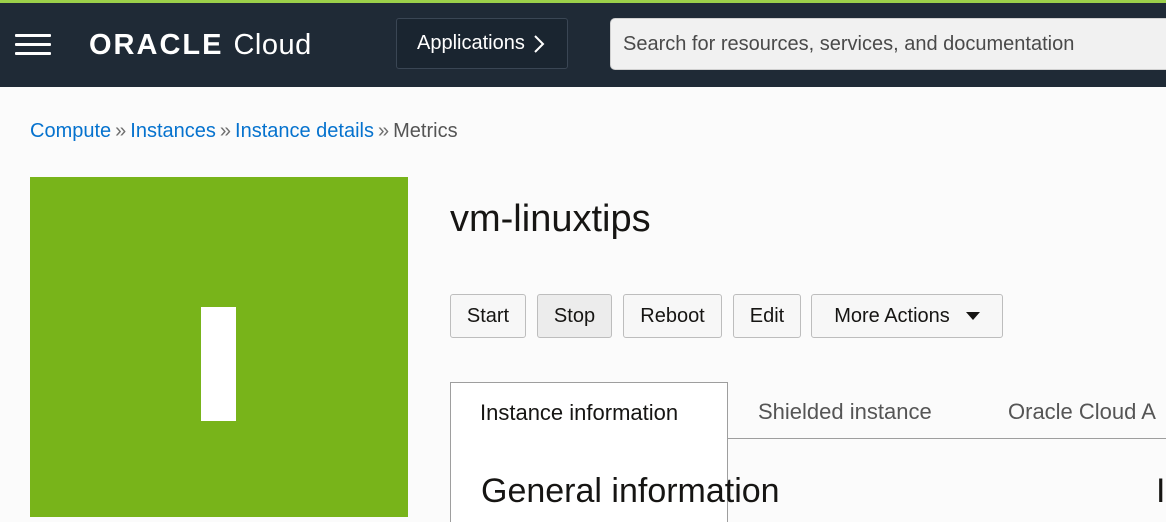  What do you see at coordinates (488, 316) in the screenshot?
I see `start-button: Start` at bounding box center [488, 316].